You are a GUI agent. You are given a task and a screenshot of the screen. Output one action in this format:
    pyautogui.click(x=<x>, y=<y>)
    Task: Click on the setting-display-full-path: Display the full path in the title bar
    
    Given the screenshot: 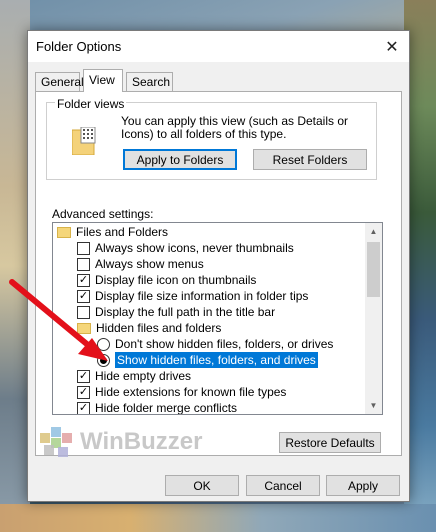 What is the action you would take?
    pyautogui.click(x=176, y=312)
    